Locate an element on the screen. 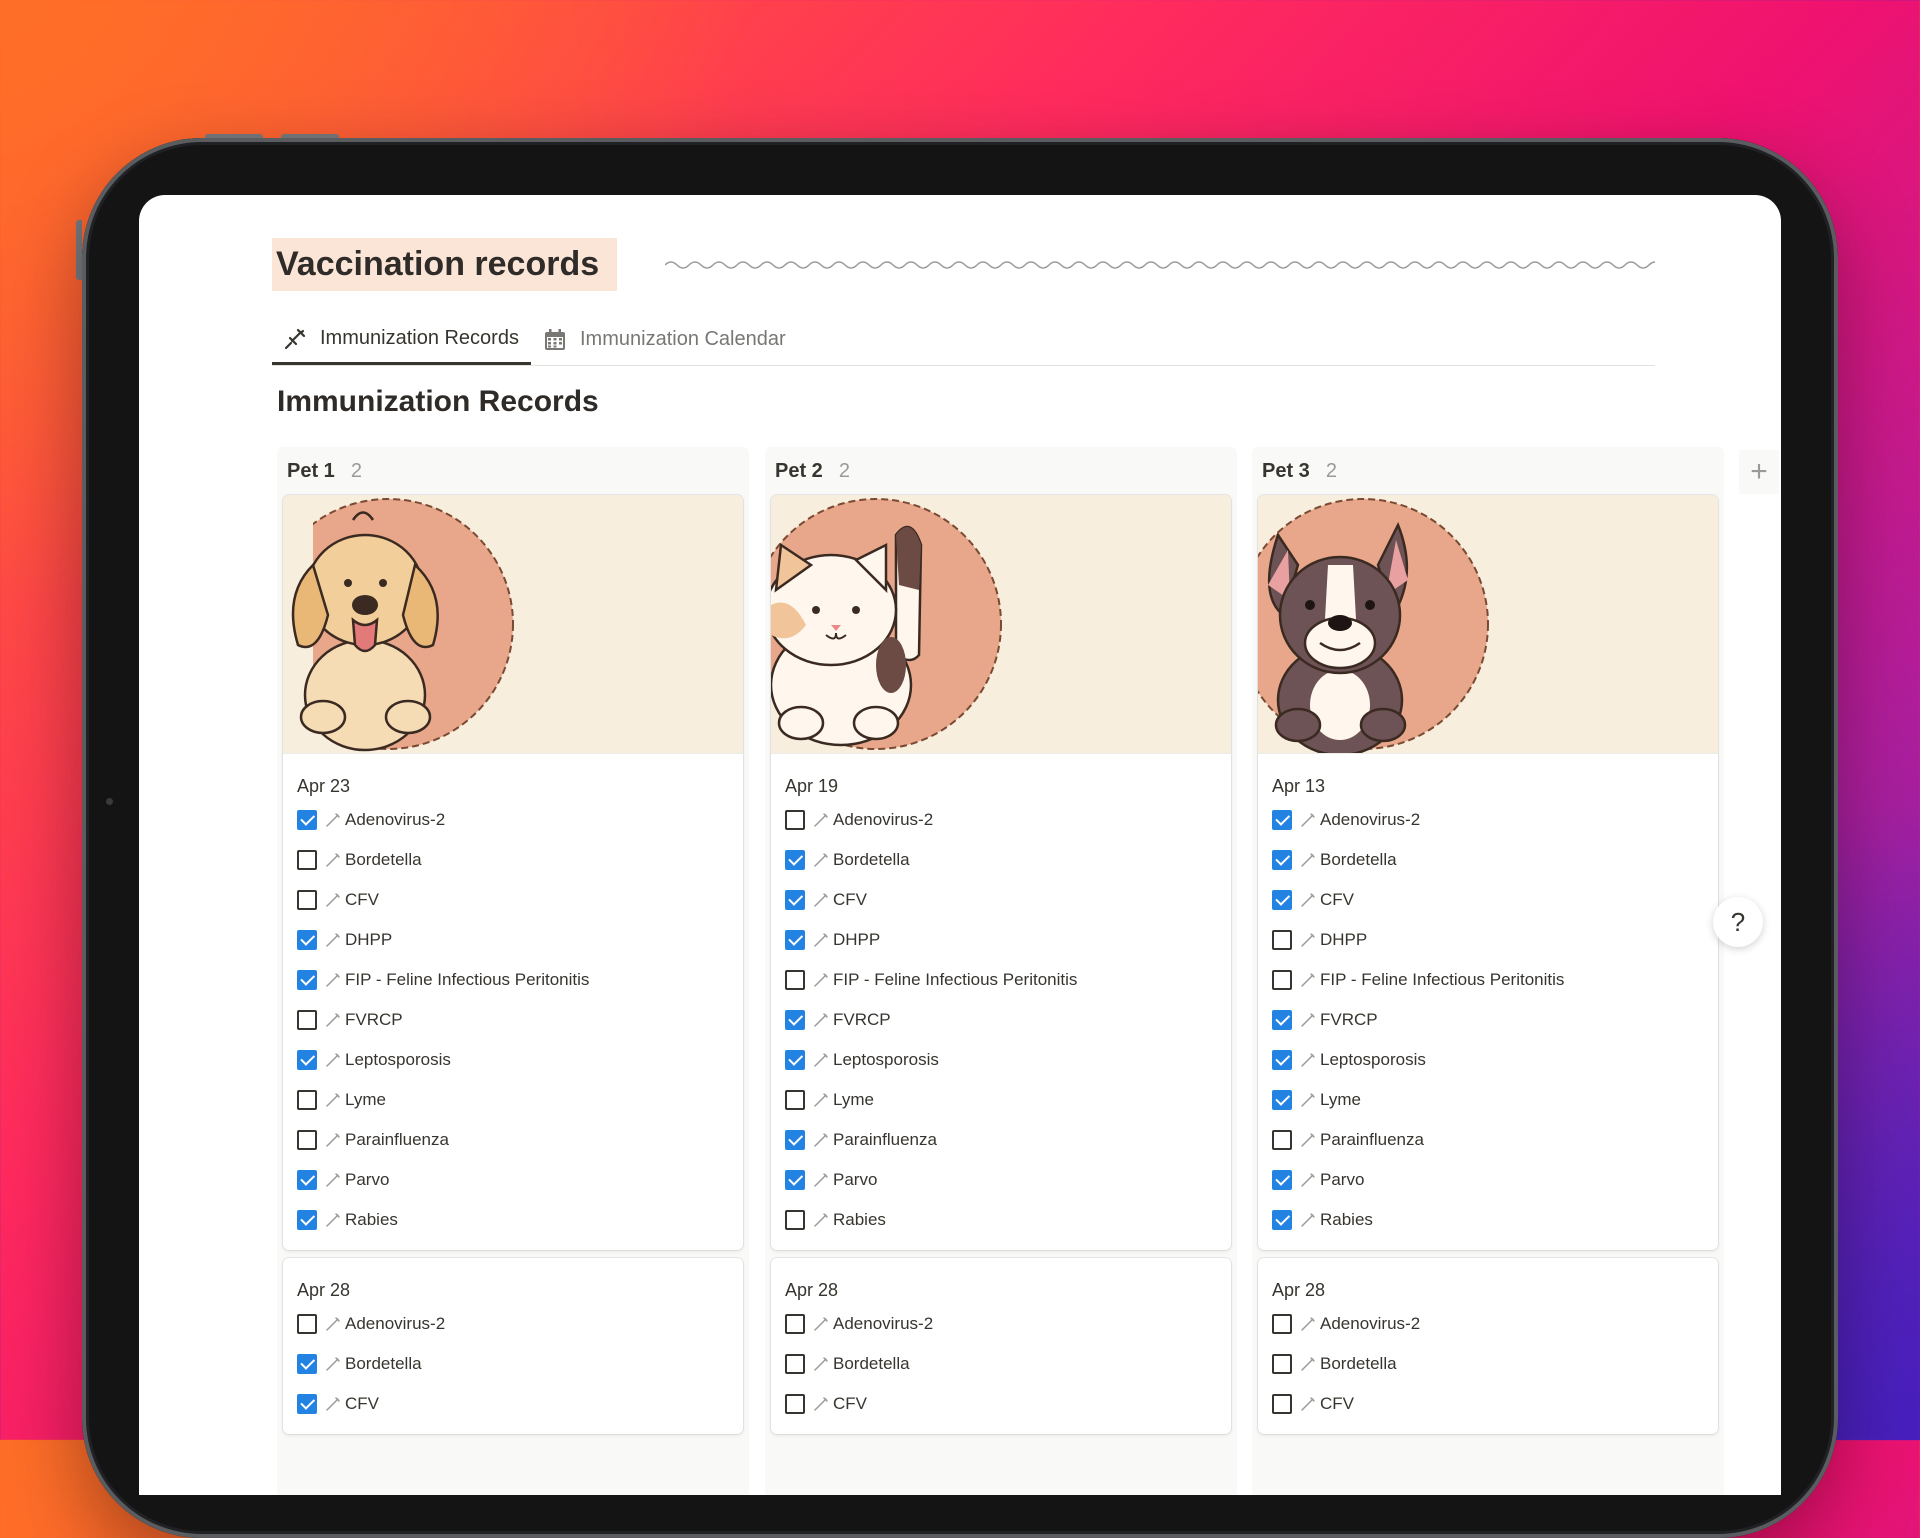  wave-divider is located at coordinates (1160, 265).